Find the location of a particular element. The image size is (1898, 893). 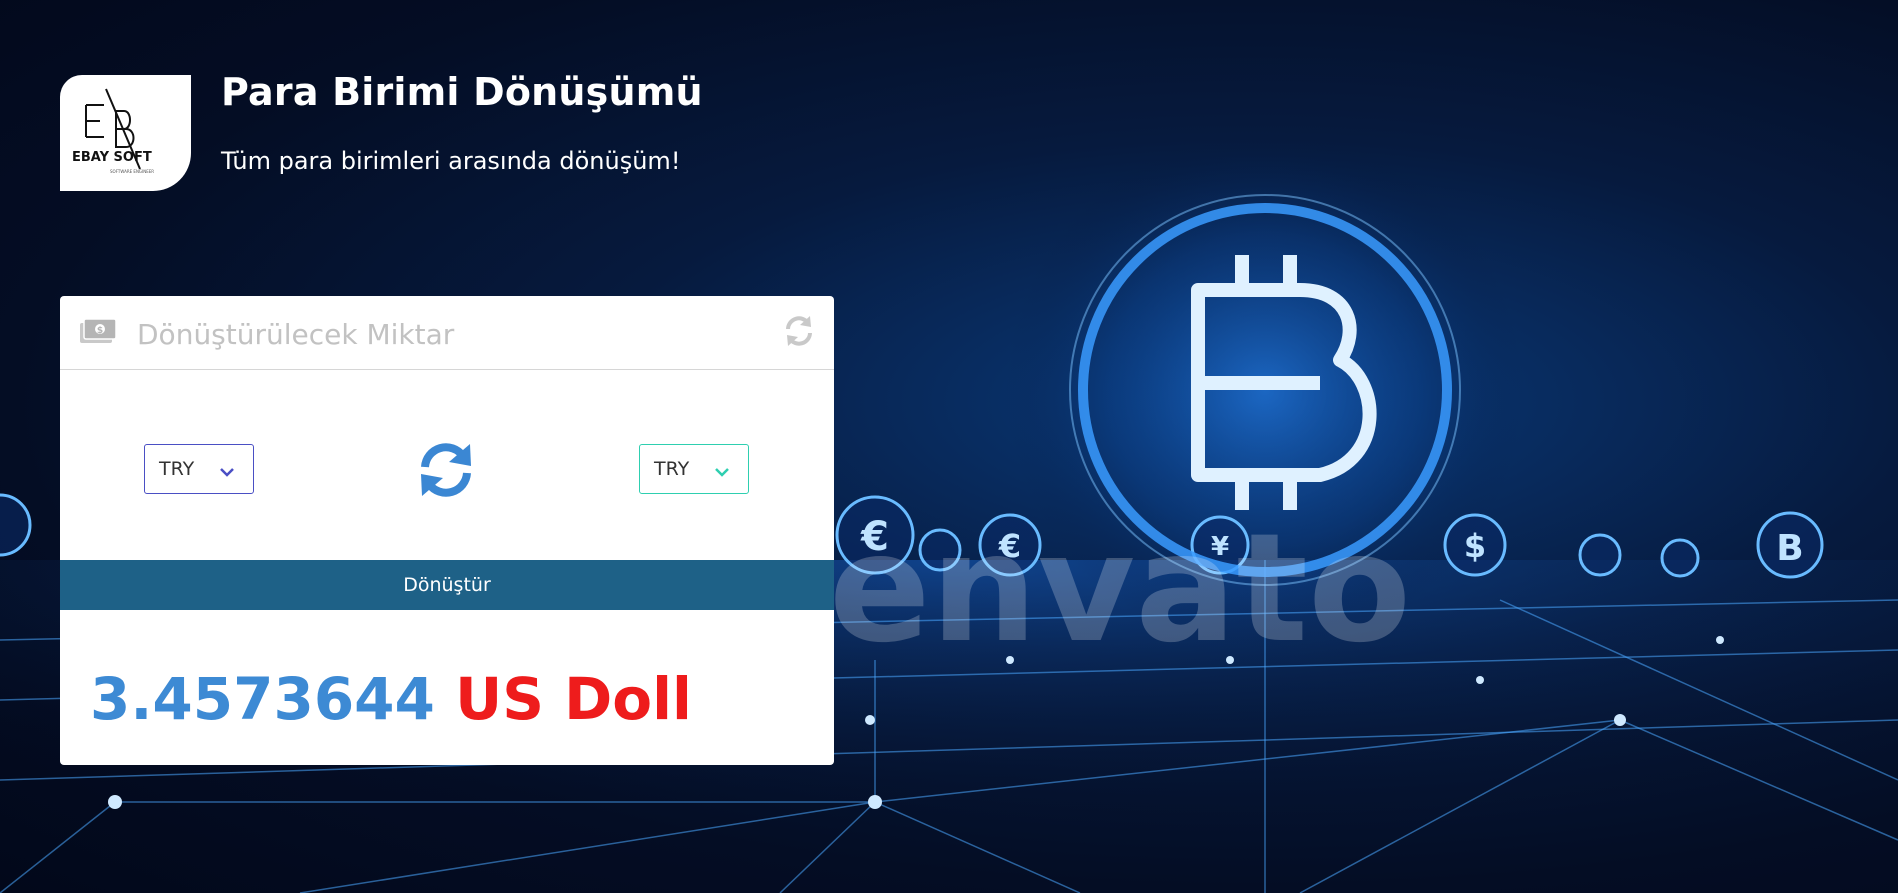

result-currency: US Doll is located at coordinates (573, 699).